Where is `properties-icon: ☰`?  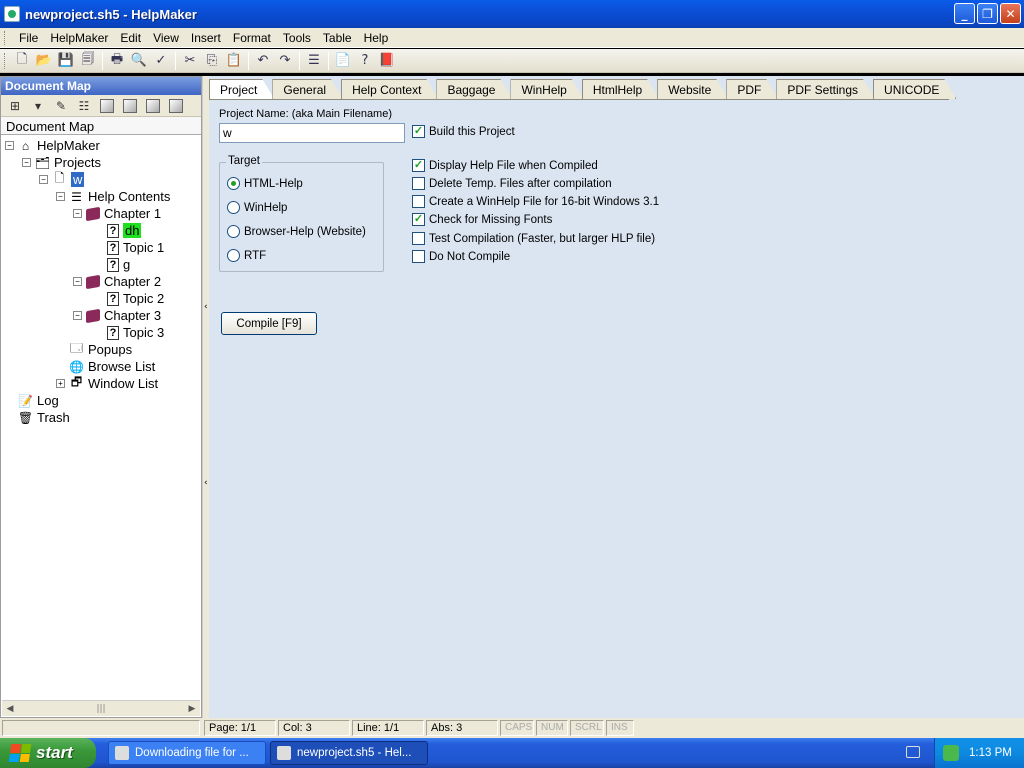
properties-icon: ☰ is located at coordinates (314, 61).